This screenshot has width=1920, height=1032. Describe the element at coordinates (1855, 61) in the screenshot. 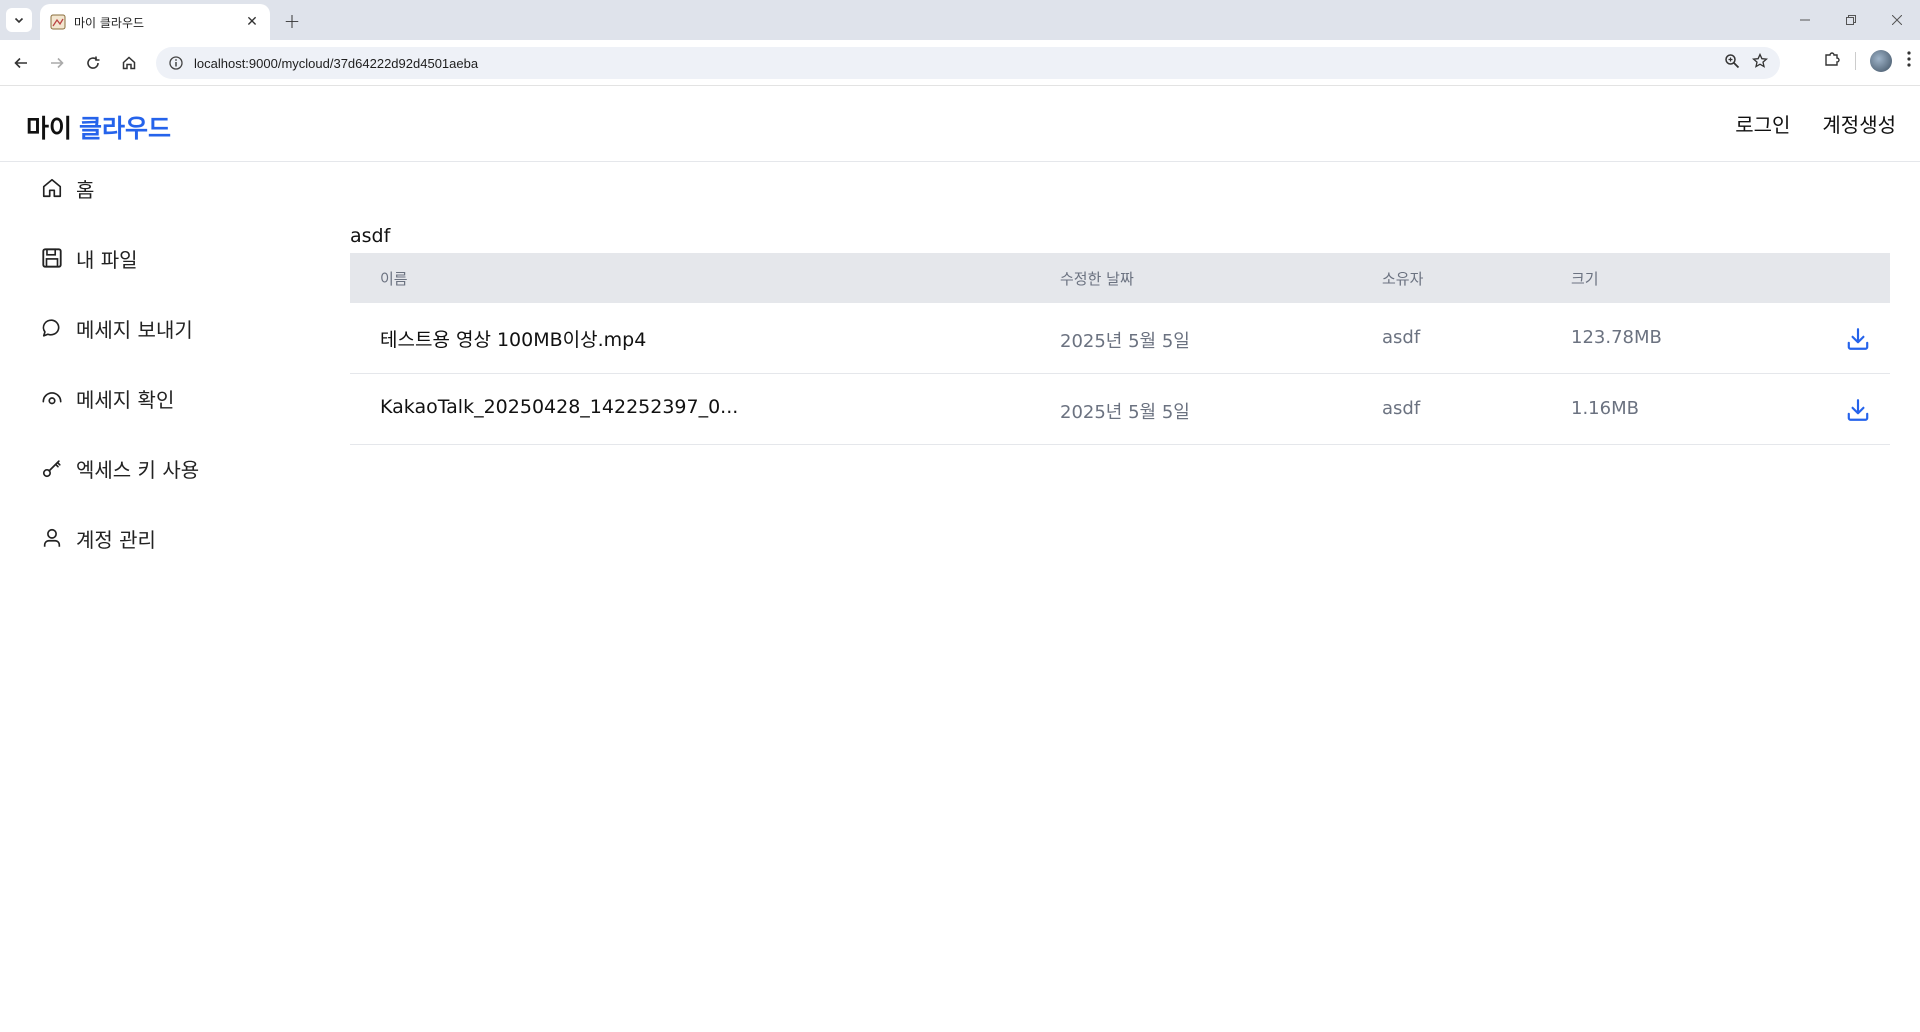

I see `toolbar-divider` at that location.